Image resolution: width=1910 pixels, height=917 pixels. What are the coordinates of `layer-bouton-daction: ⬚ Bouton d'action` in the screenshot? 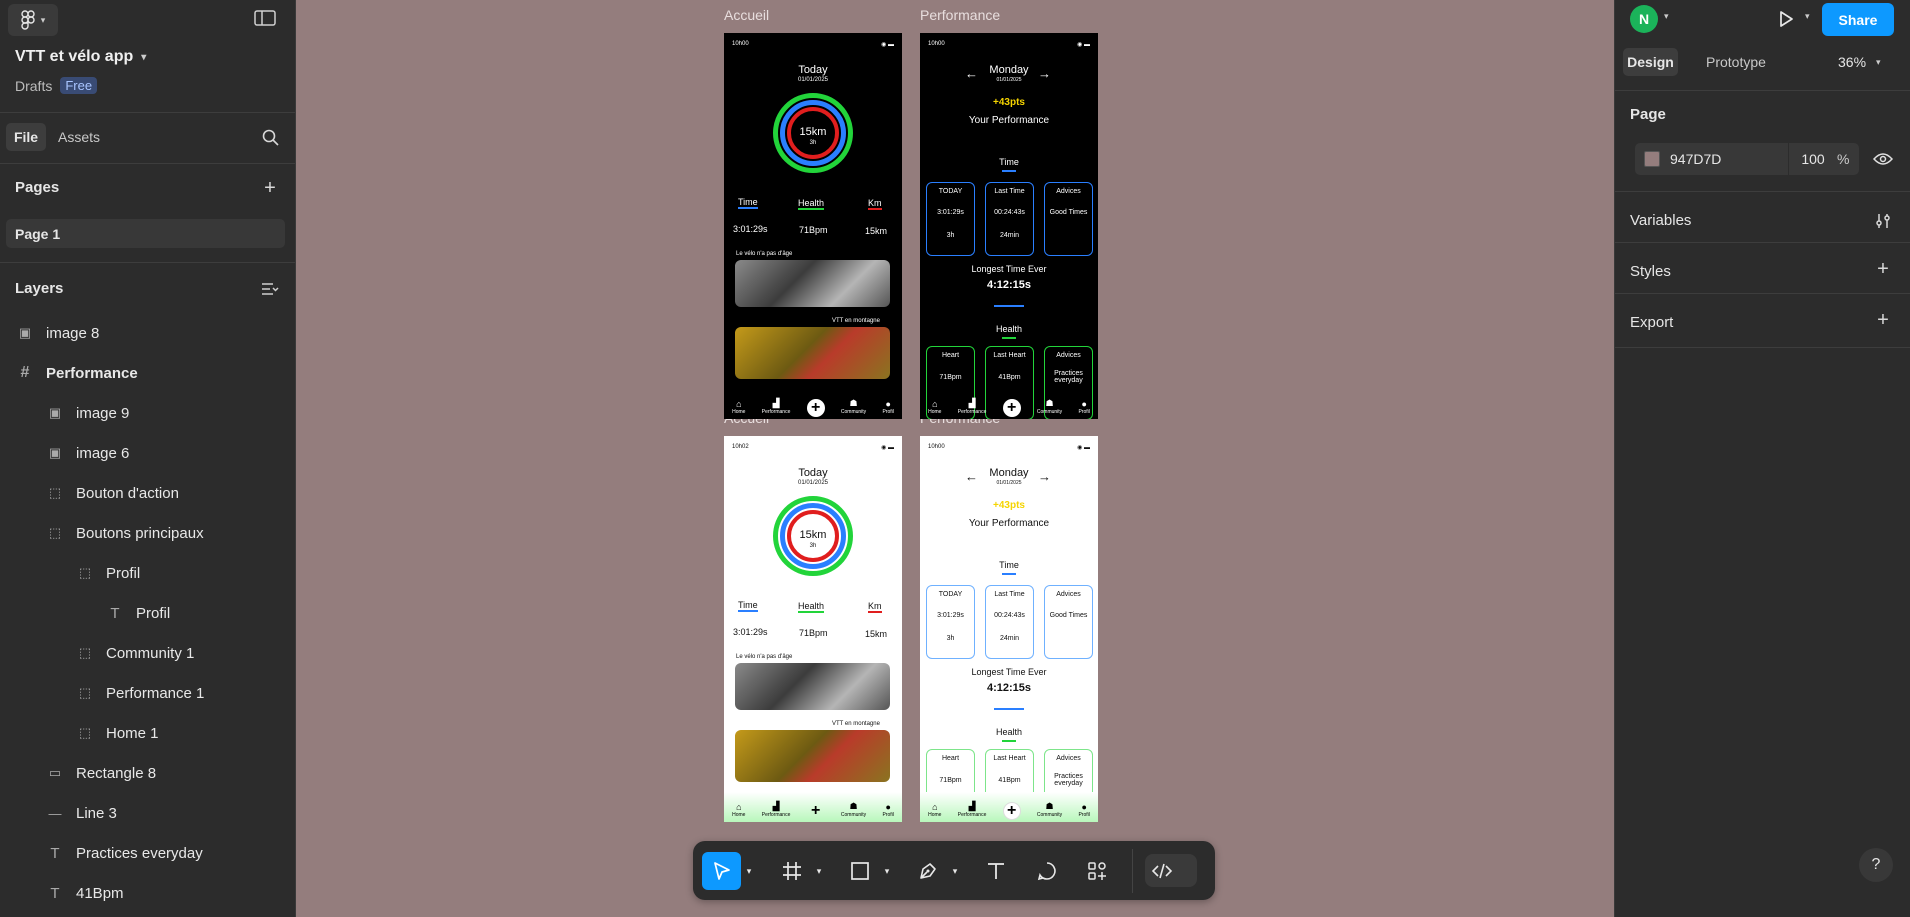 It's located at (147, 493).